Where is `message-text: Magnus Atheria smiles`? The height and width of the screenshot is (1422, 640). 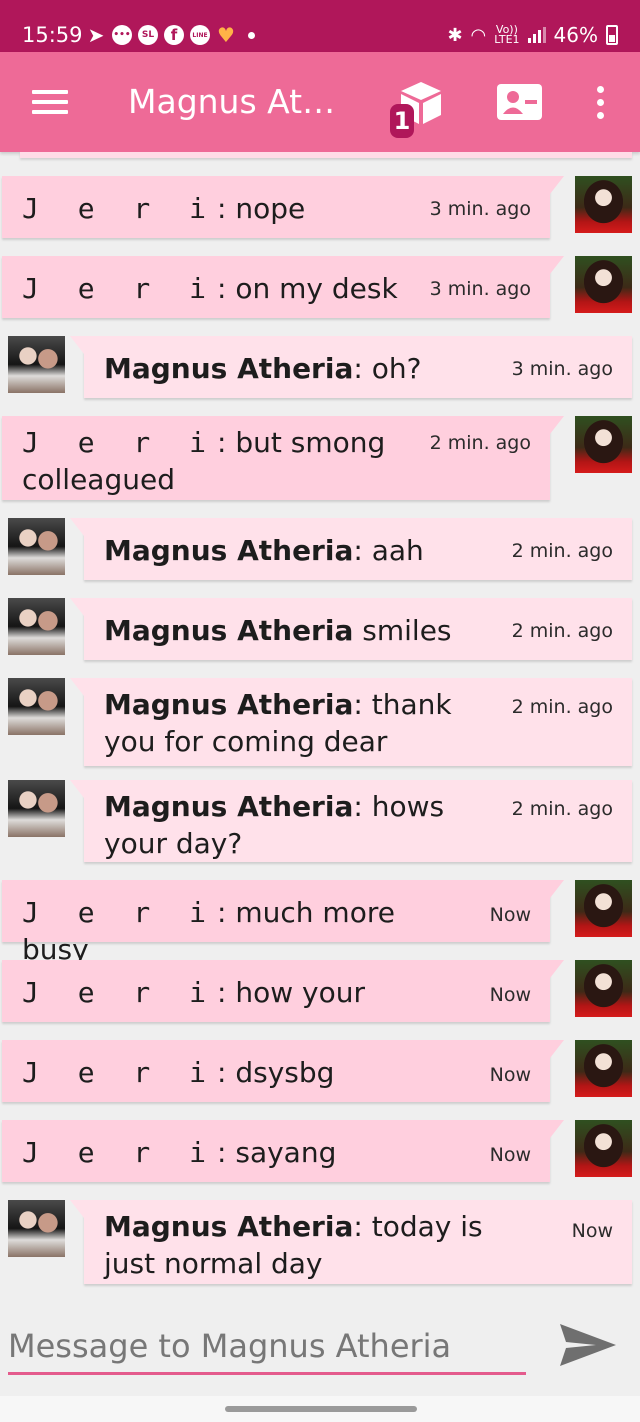 message-text: Magnus Atheria smiles is located at coordinates (306, 630).